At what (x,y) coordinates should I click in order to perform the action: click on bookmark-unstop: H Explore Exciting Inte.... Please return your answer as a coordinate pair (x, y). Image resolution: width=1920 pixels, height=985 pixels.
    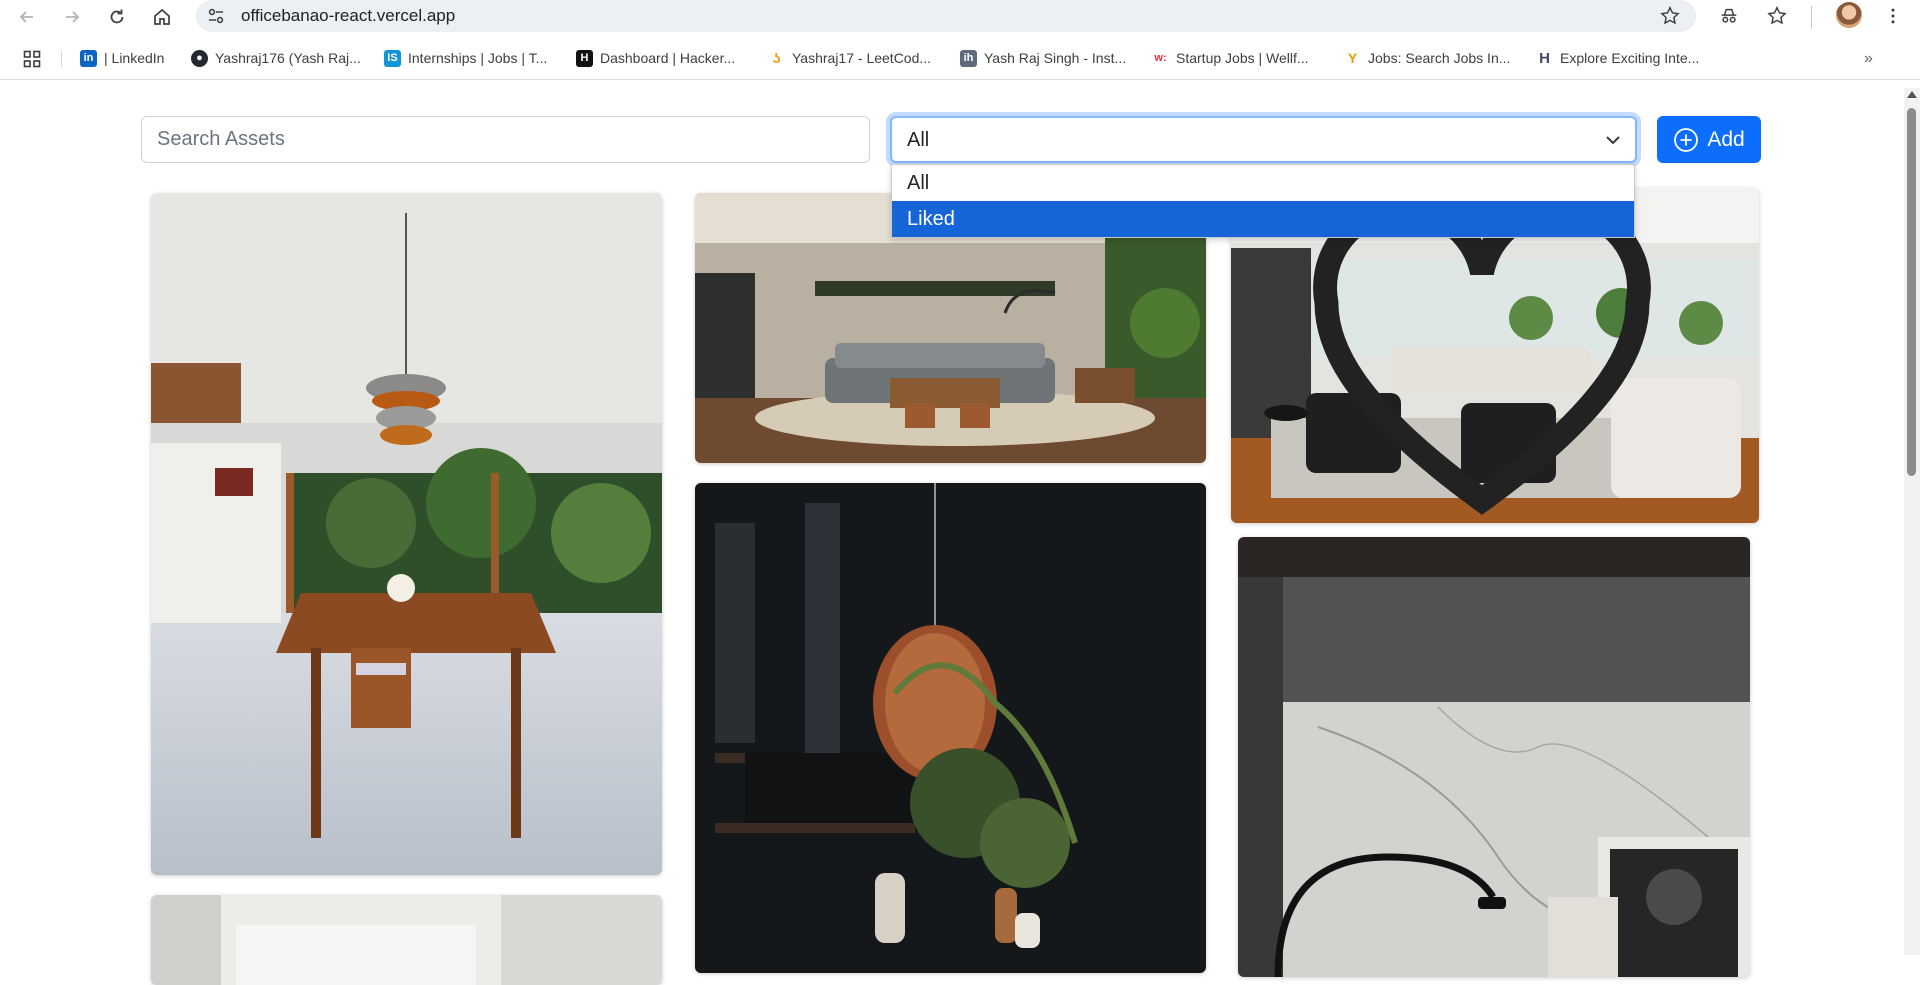
    Looking at the image, I should click on (1617, 58).